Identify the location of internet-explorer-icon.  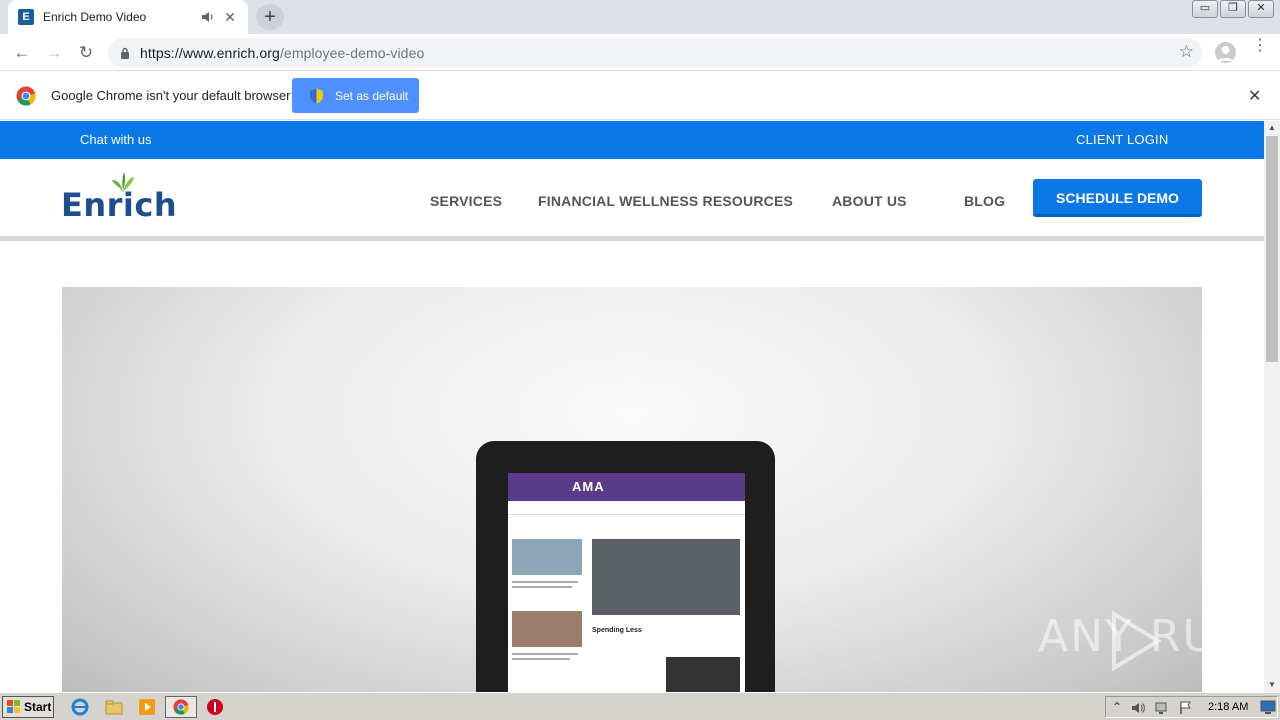
(80, 707).